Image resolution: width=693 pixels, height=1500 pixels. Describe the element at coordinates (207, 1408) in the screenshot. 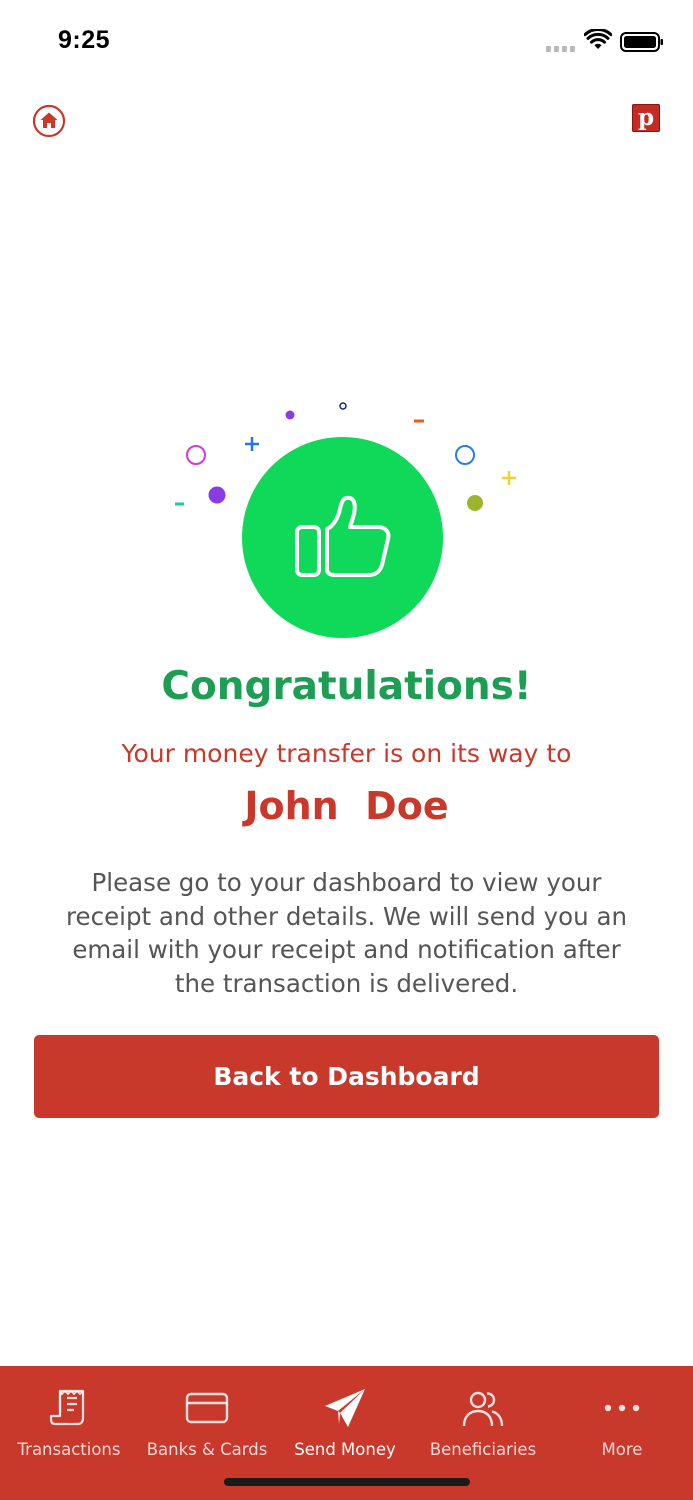

I see `card-icon` at that location.